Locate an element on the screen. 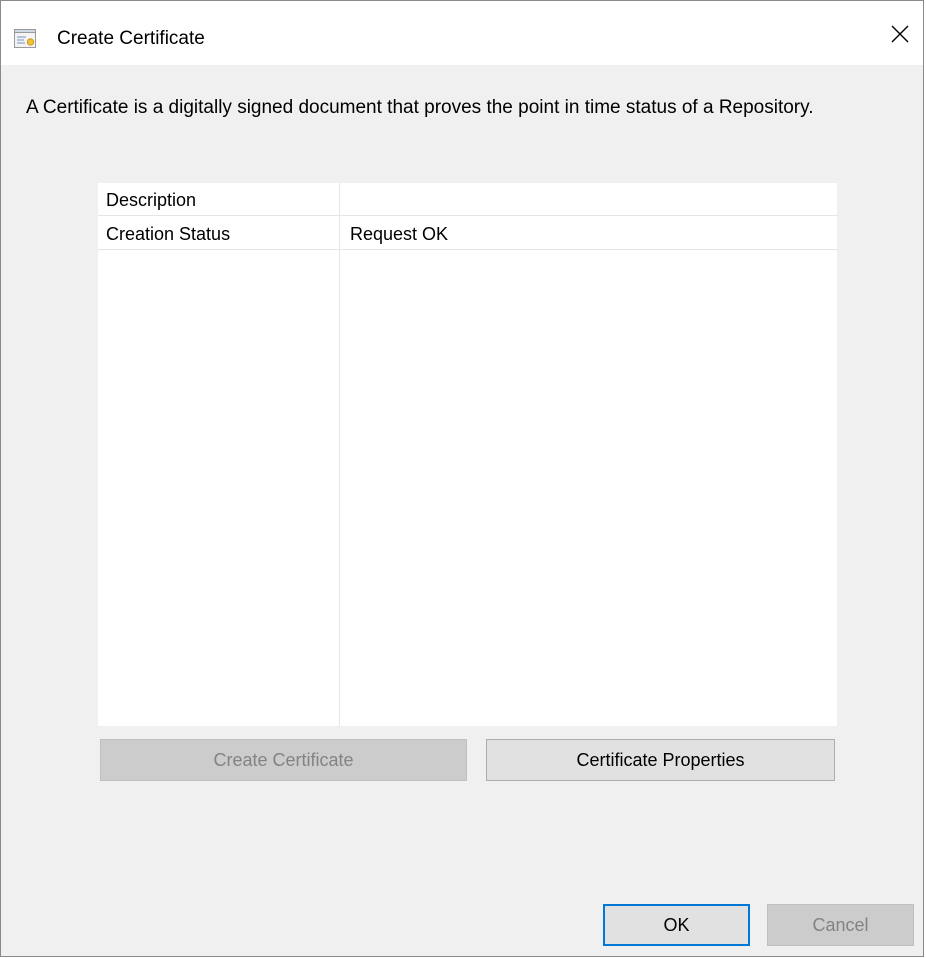 The width and height of the screenshot is (926, 958). property-value: Request OK is located at coordinates (399, 234).